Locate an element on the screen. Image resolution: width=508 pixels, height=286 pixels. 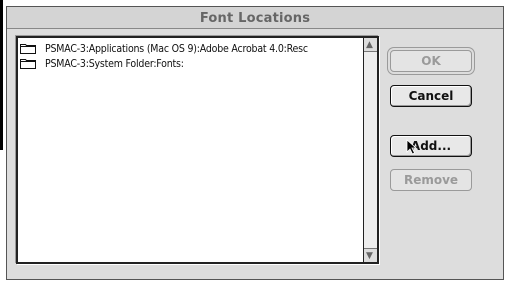
scroll-down-button: ▼ is located at coordinates (370, 255).